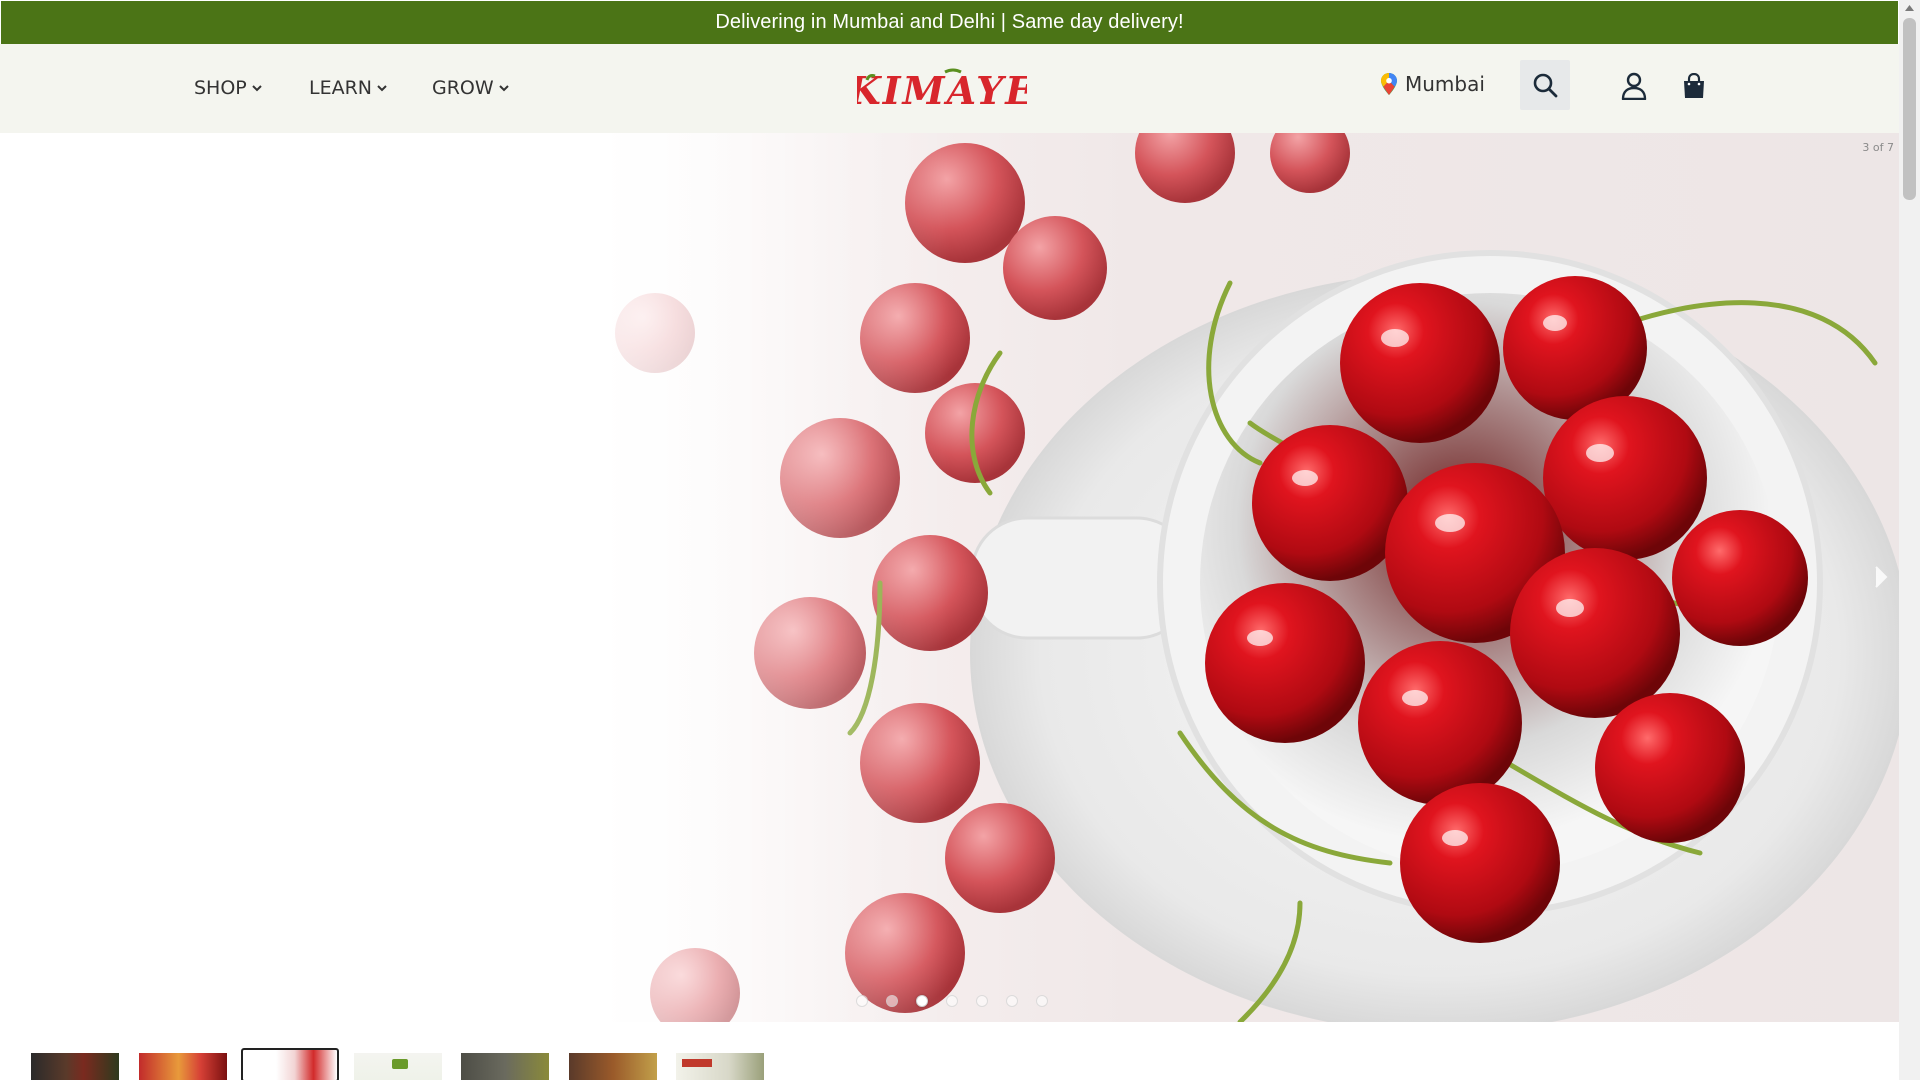 This screenshot has height=1080, width=1920. I want to click on scroll-up-arrow-icon, so click(1909, 8).